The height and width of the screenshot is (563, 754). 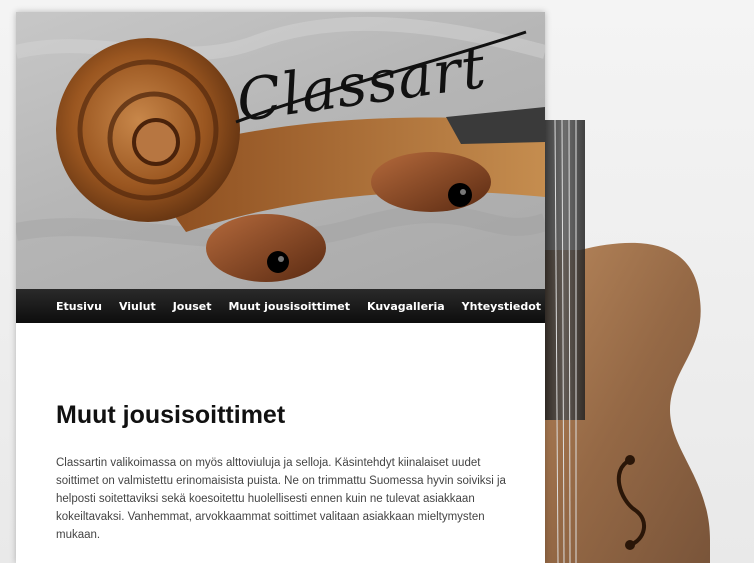 I want to click on nav-item-jouset: Jouset, so click(x=192, y=306).